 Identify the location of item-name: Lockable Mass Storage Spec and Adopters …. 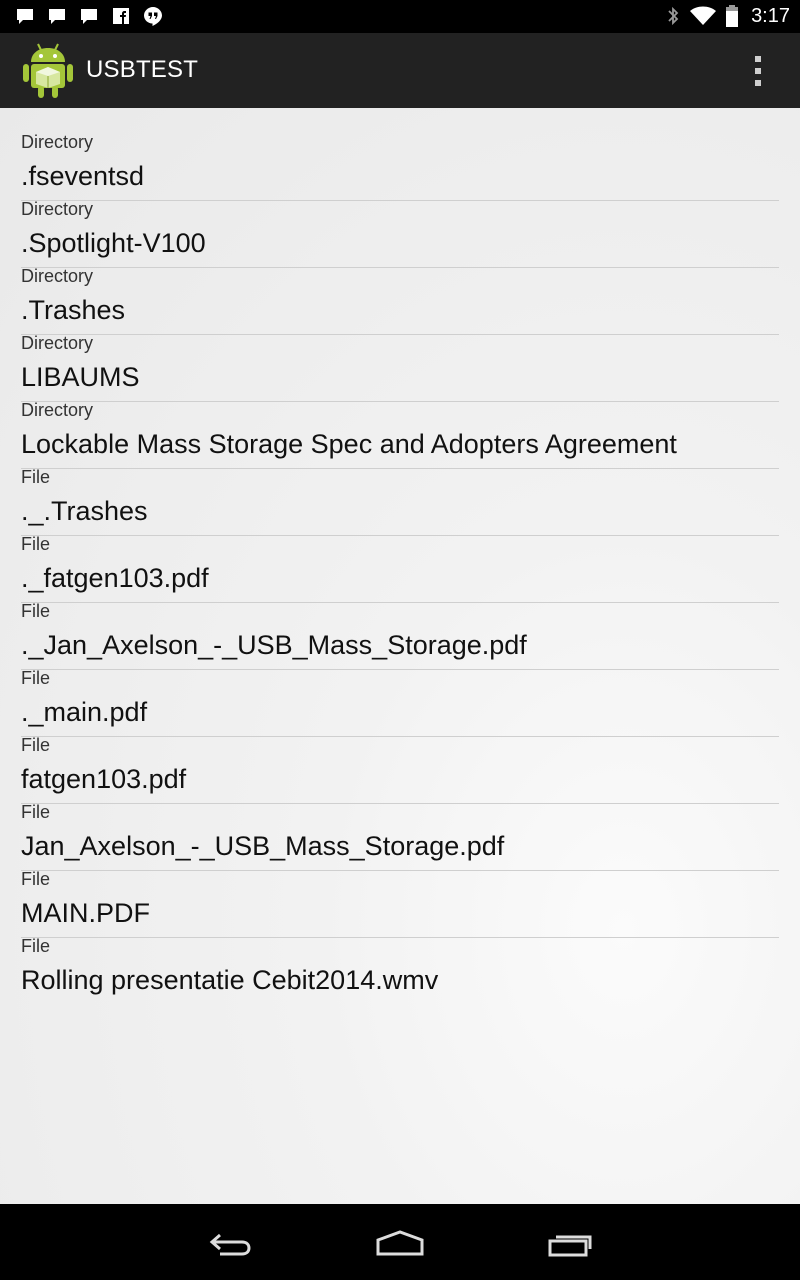
(349, 444).